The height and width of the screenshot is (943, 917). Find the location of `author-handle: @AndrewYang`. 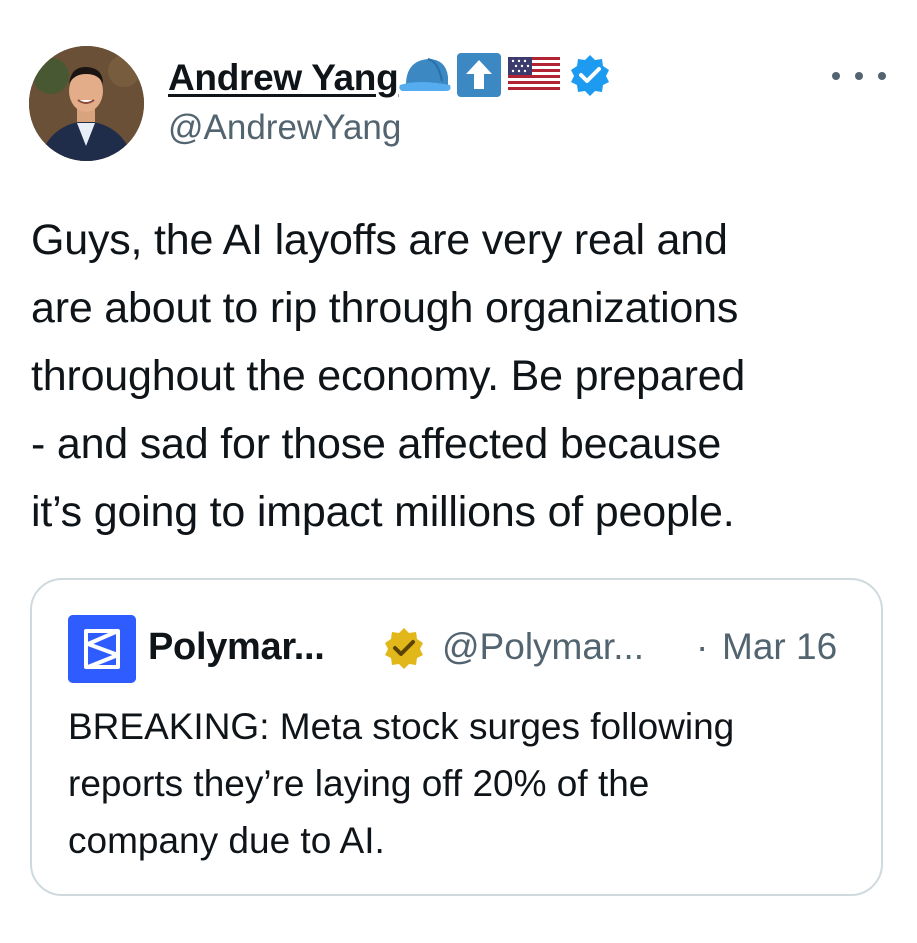

author-handle: @AndrewYang is located at coordinates (284, 127).